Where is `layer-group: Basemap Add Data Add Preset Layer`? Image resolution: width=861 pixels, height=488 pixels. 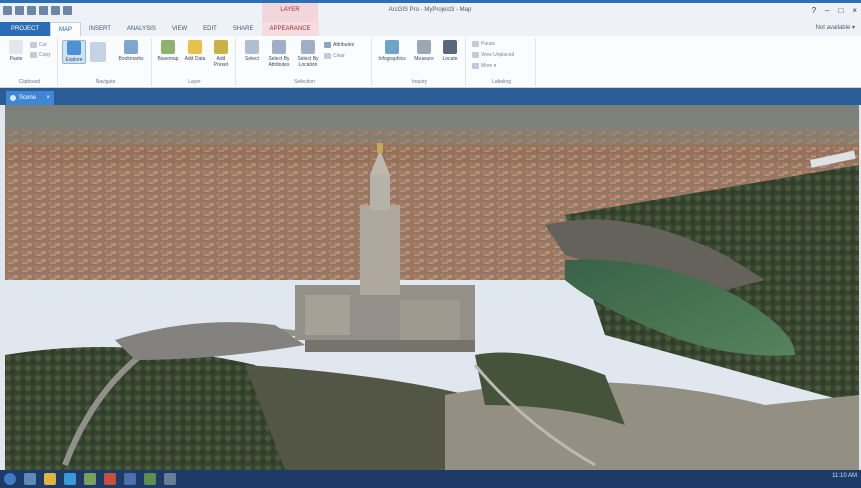
layer-group: Basemap Add Data Add Preset Layer is located at coordinates (195, 62).